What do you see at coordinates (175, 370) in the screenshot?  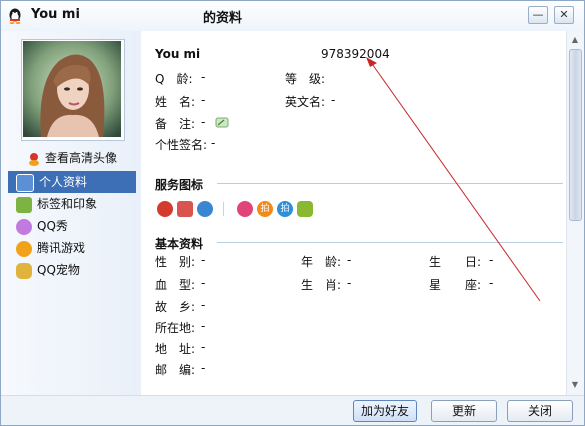 I see `field-label: 邮 编:` at bounding box center [175, 370].